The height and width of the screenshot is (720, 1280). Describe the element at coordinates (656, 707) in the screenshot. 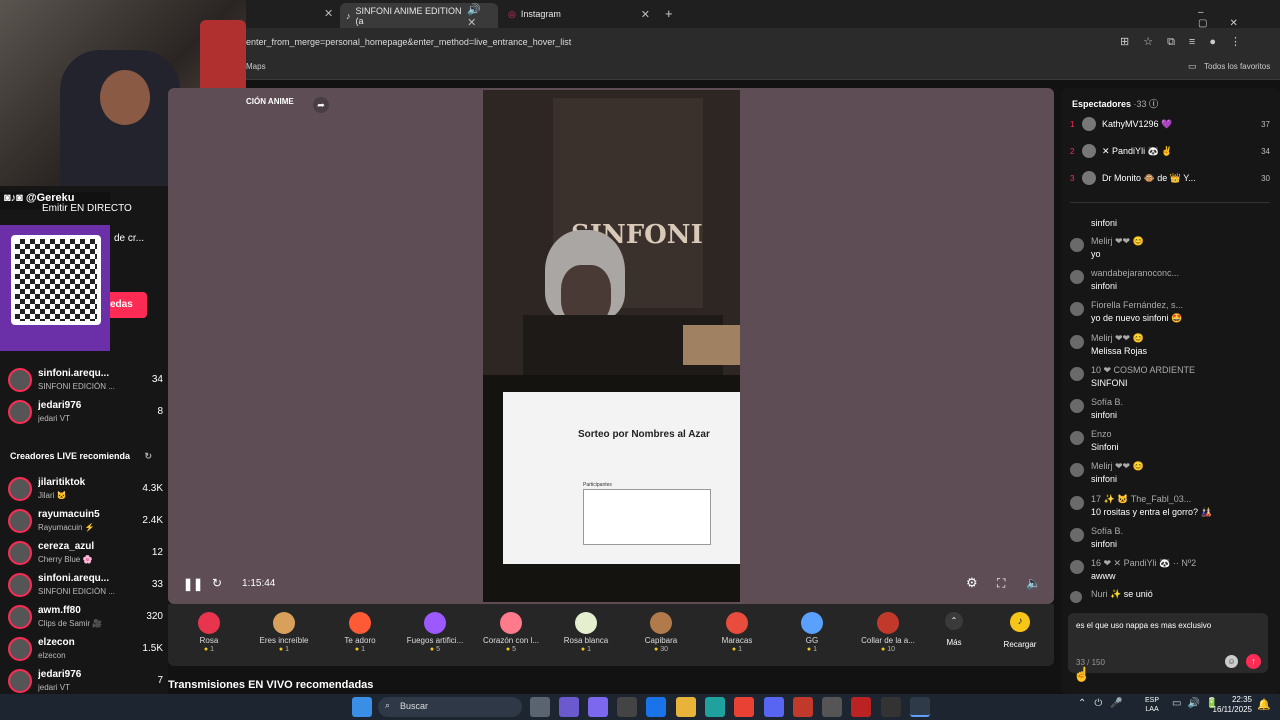

I see `outlook-icon` at that location.